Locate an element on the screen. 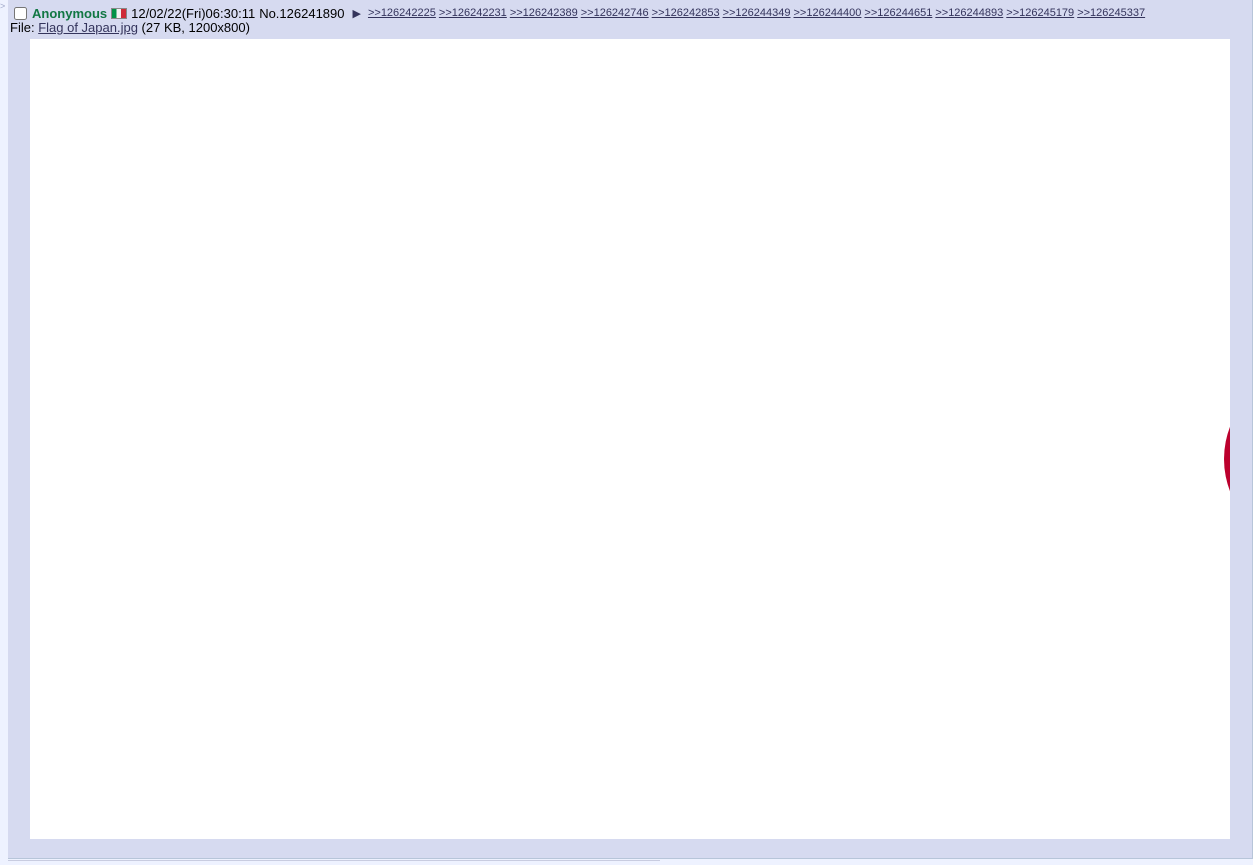  backlink: >>126245337 is located at coordinates (1111, 13).